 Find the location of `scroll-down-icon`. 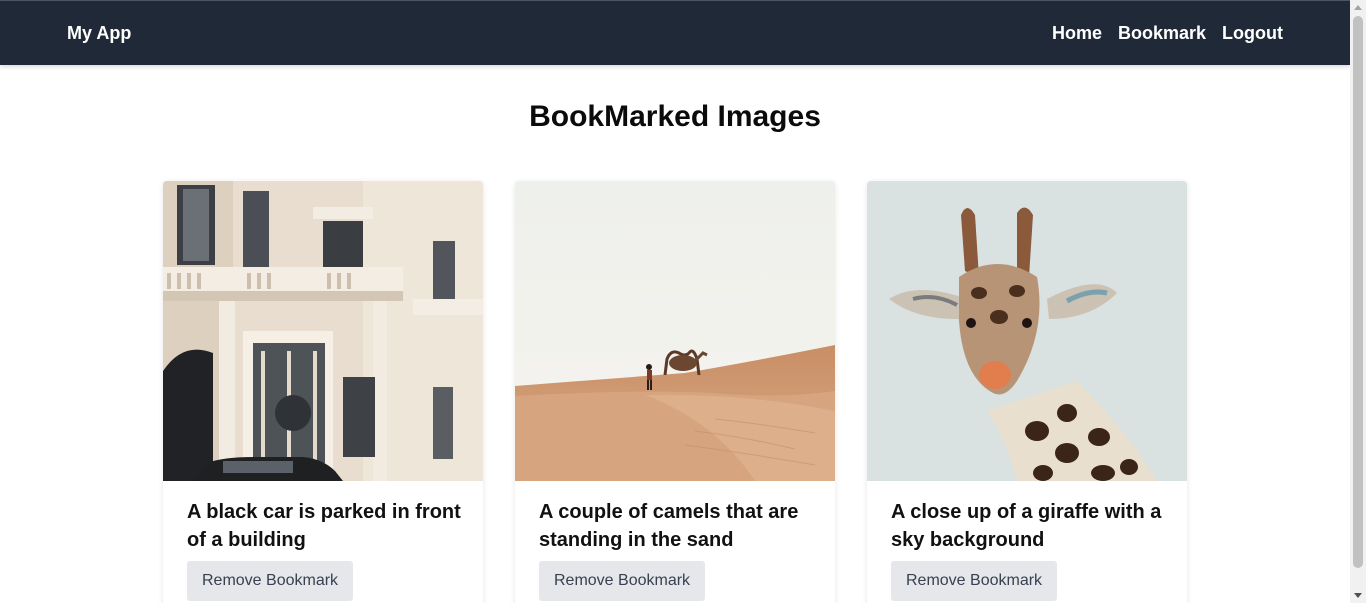

scroll-down-icon is located at coordinates (1358, 595).